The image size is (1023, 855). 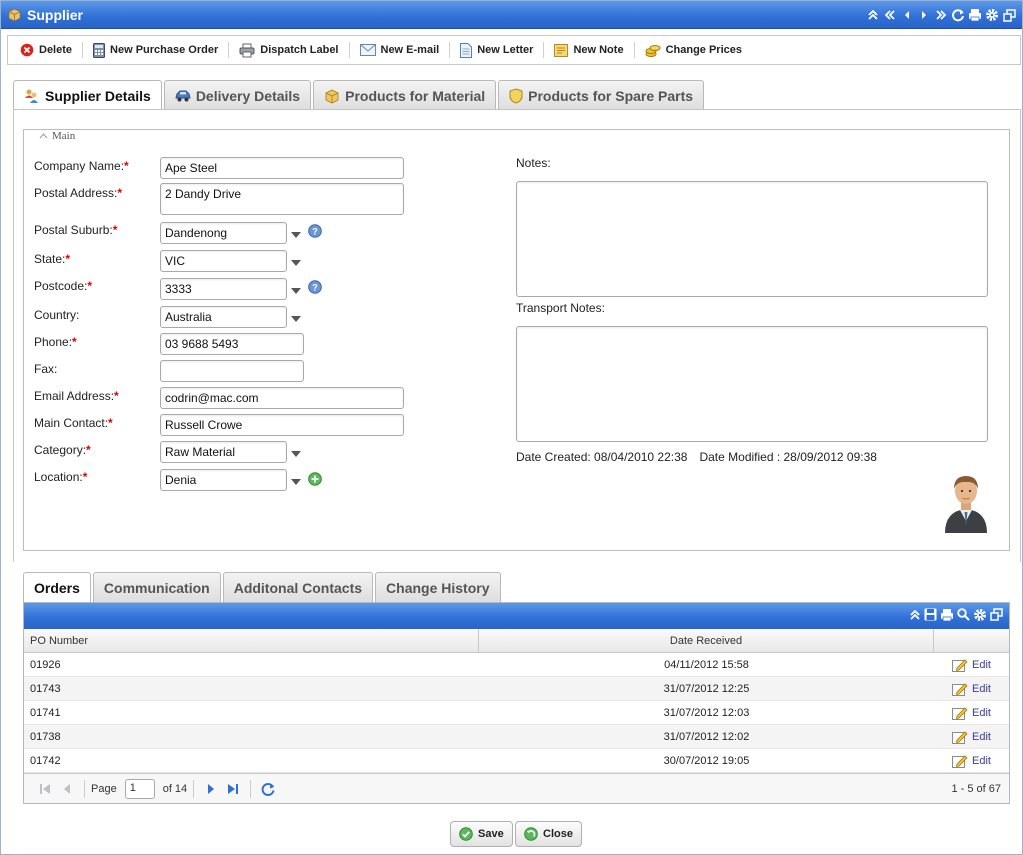 I want to click on tab-delivery-details: Delivery Details, so click(x=237, y=95).